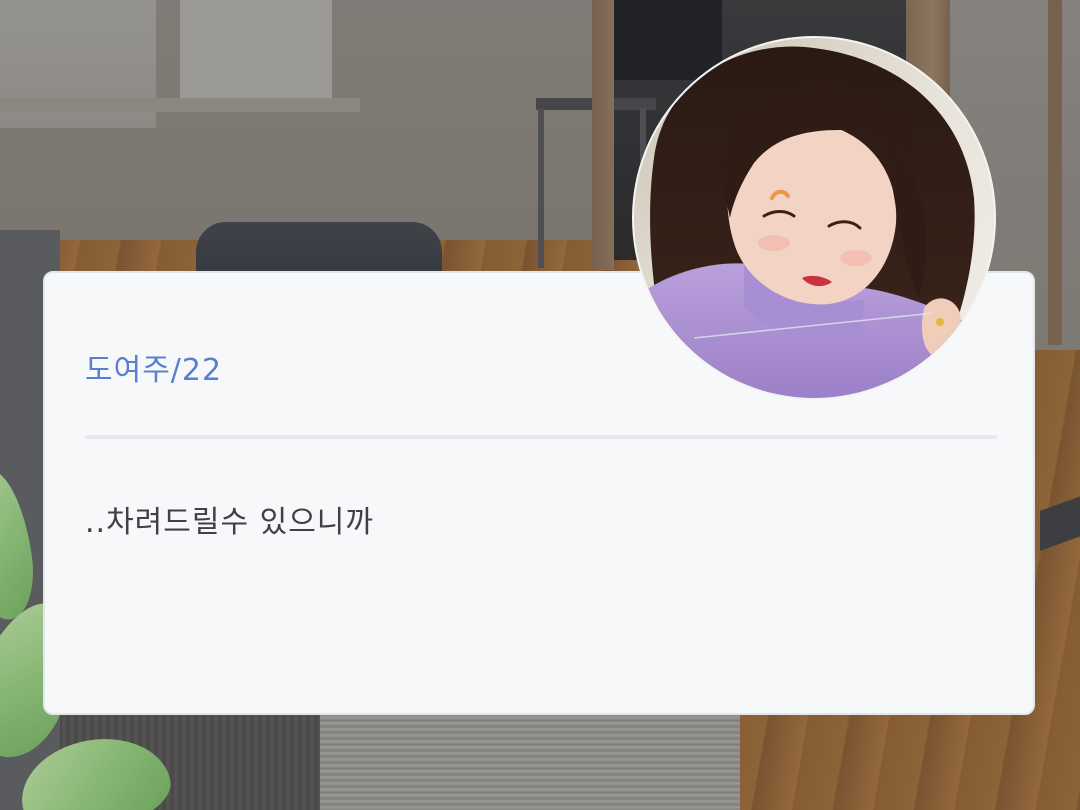 This screenshot has width=1080, height=810. What do you see at coordinates (154, 370) in the screenshot?
I see `speaker-name: 도여주/22` at bounding box center [154, 370].